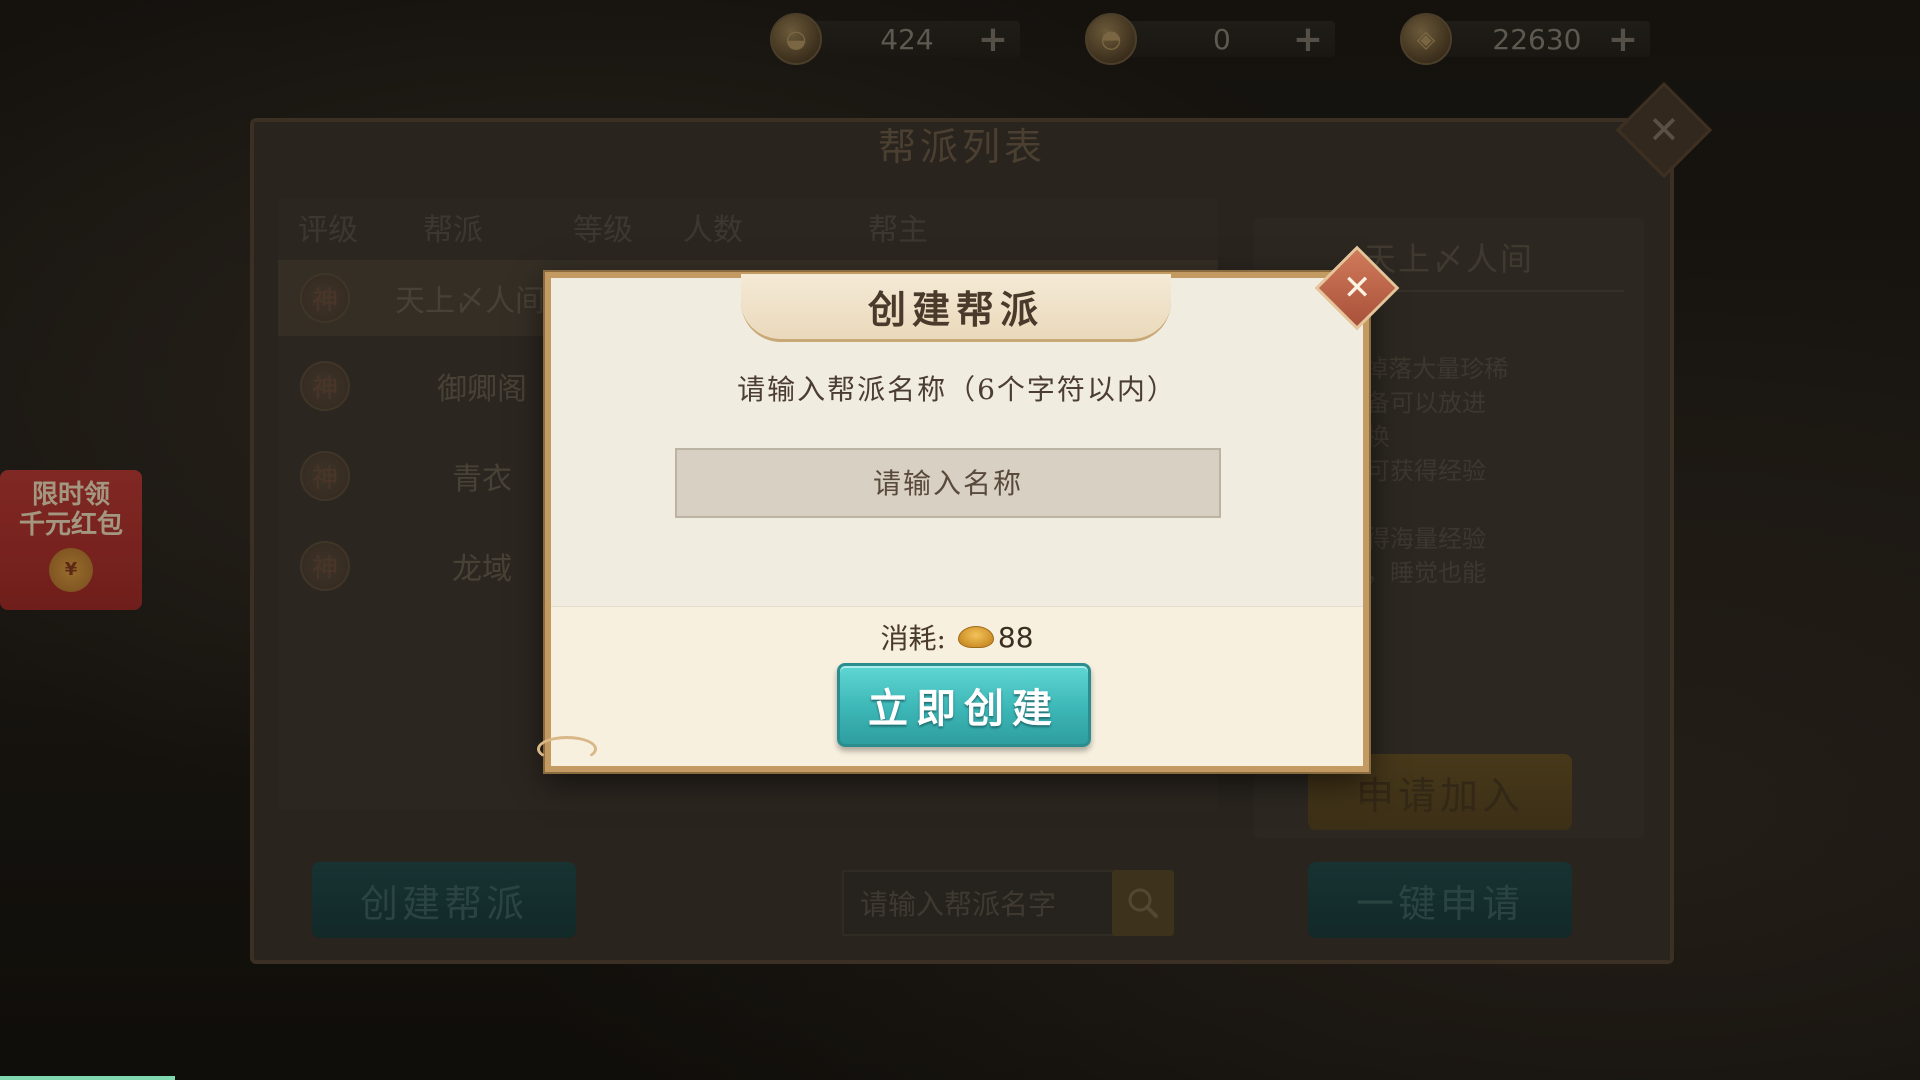 Image resolution: width=1920 pixels, height=1080 pixels. I want to click on cloud-ornament-icon, so click(567, 749).